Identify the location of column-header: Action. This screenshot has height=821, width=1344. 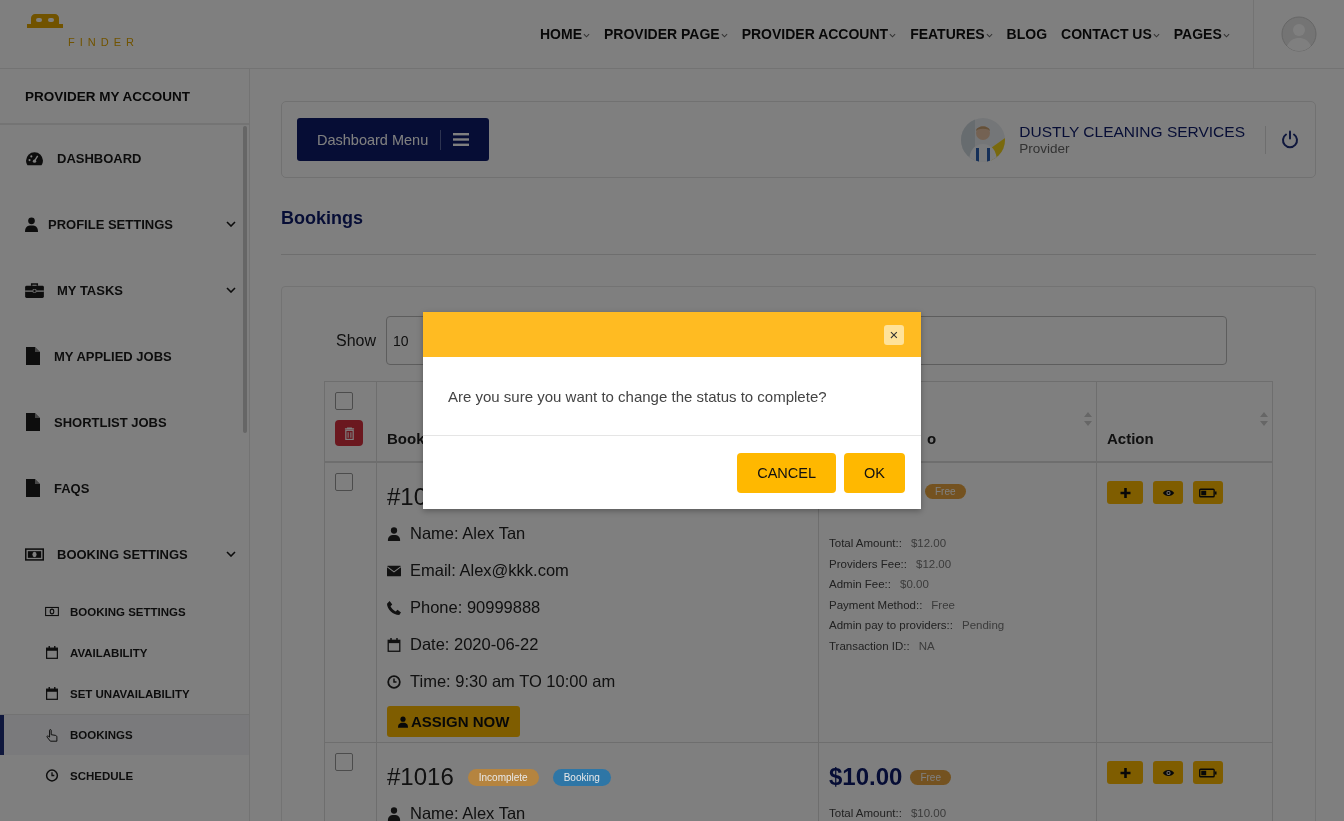
(1130, 438).